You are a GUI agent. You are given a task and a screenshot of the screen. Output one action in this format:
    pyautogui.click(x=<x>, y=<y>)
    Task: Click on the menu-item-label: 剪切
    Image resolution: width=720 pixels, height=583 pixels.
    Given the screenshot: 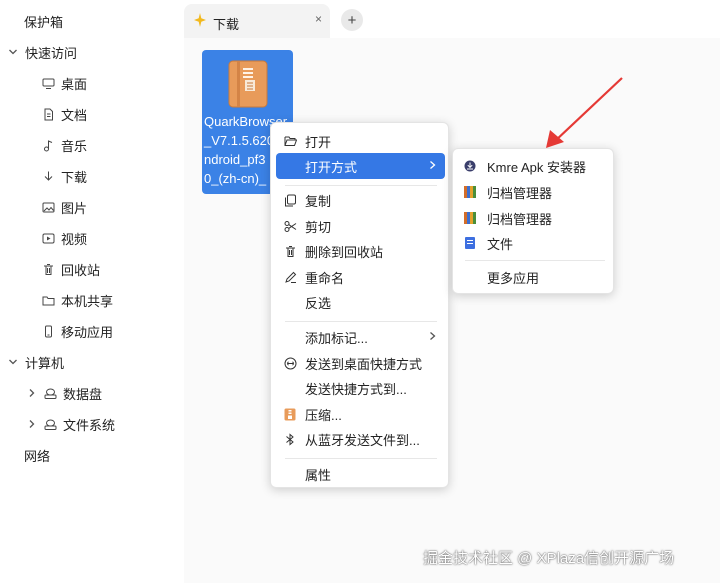 What is the action you would take?
    pyautogui.click(x=318, y=227)
    